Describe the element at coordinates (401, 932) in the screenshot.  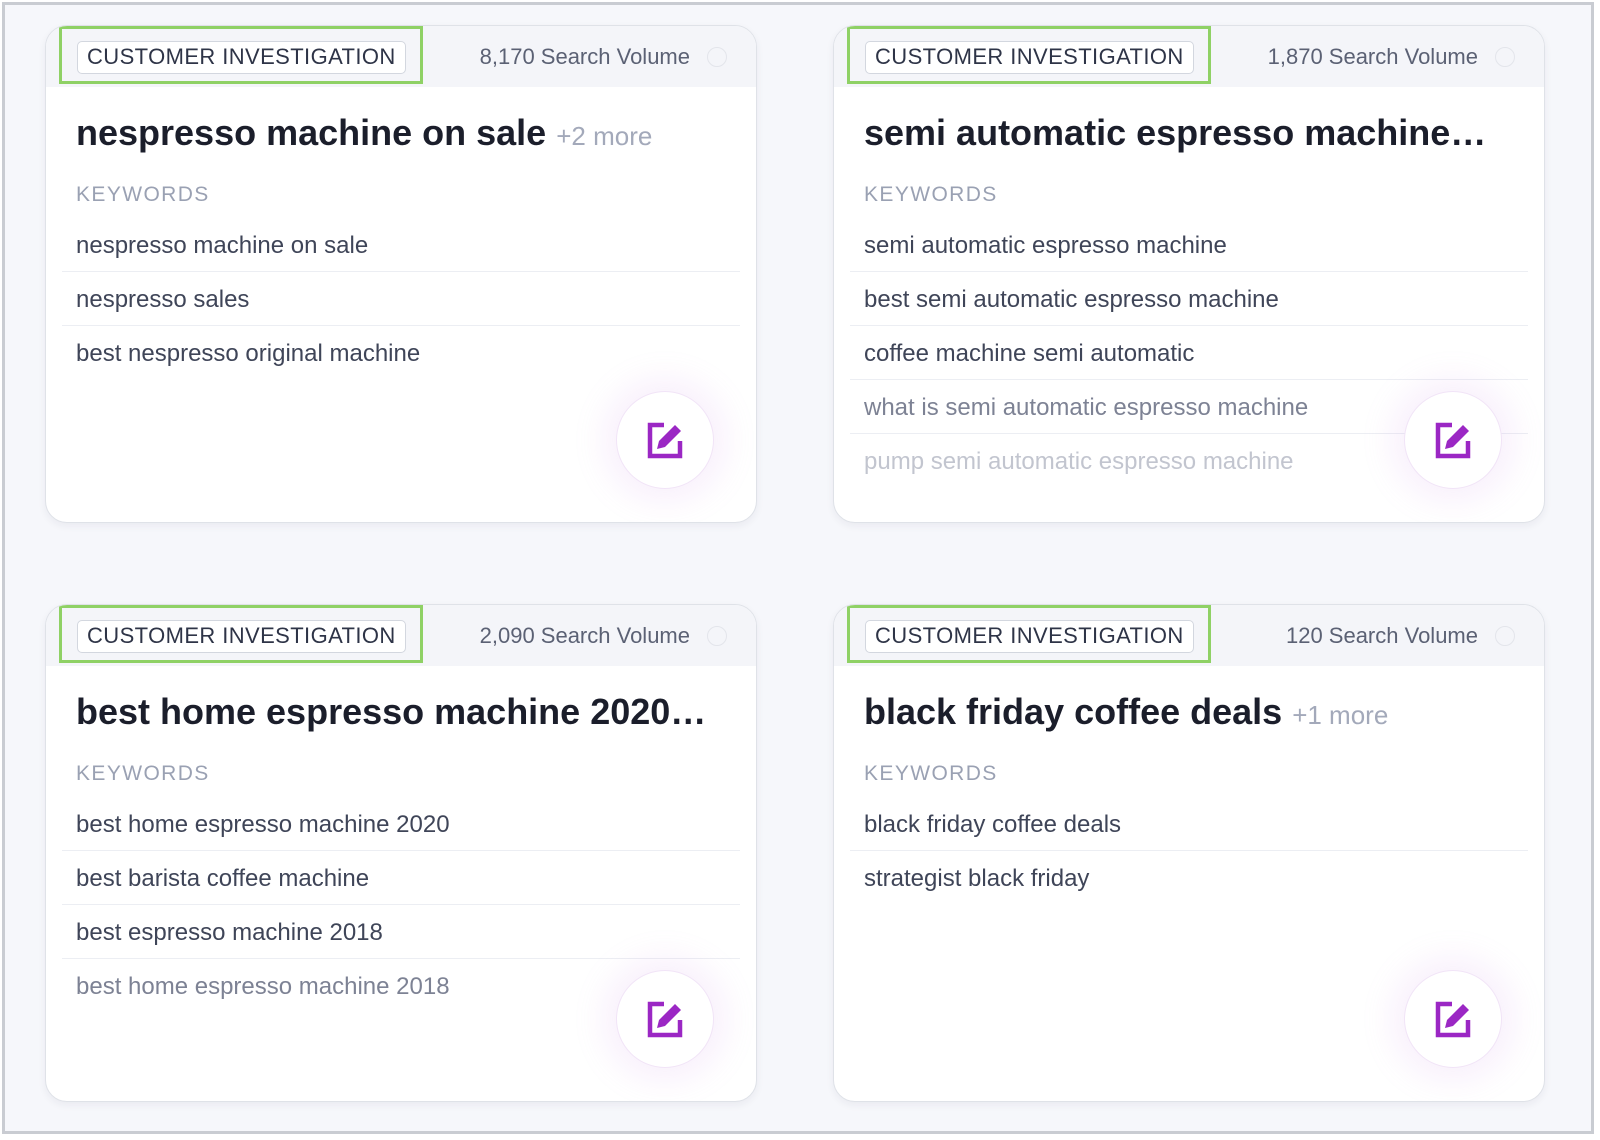
I see `keyword-item: best espresso machine 2018` at that location.